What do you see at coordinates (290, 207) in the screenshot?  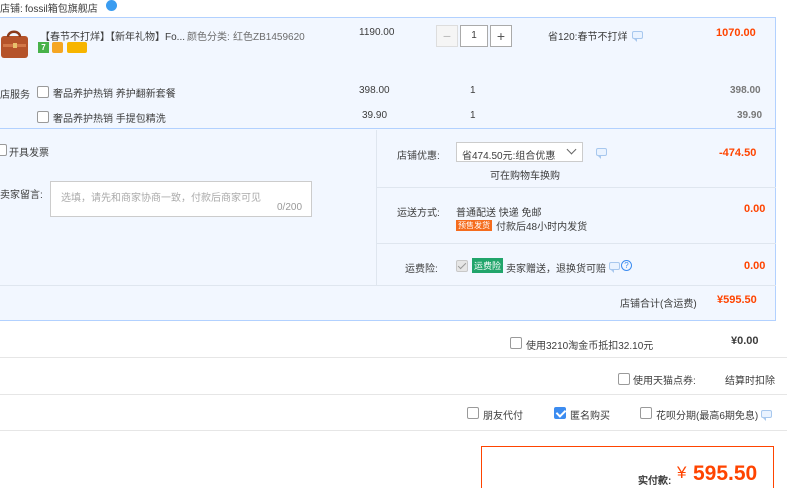 I see `seller-message-counter: 0/200` at bounding box center [290, 207].